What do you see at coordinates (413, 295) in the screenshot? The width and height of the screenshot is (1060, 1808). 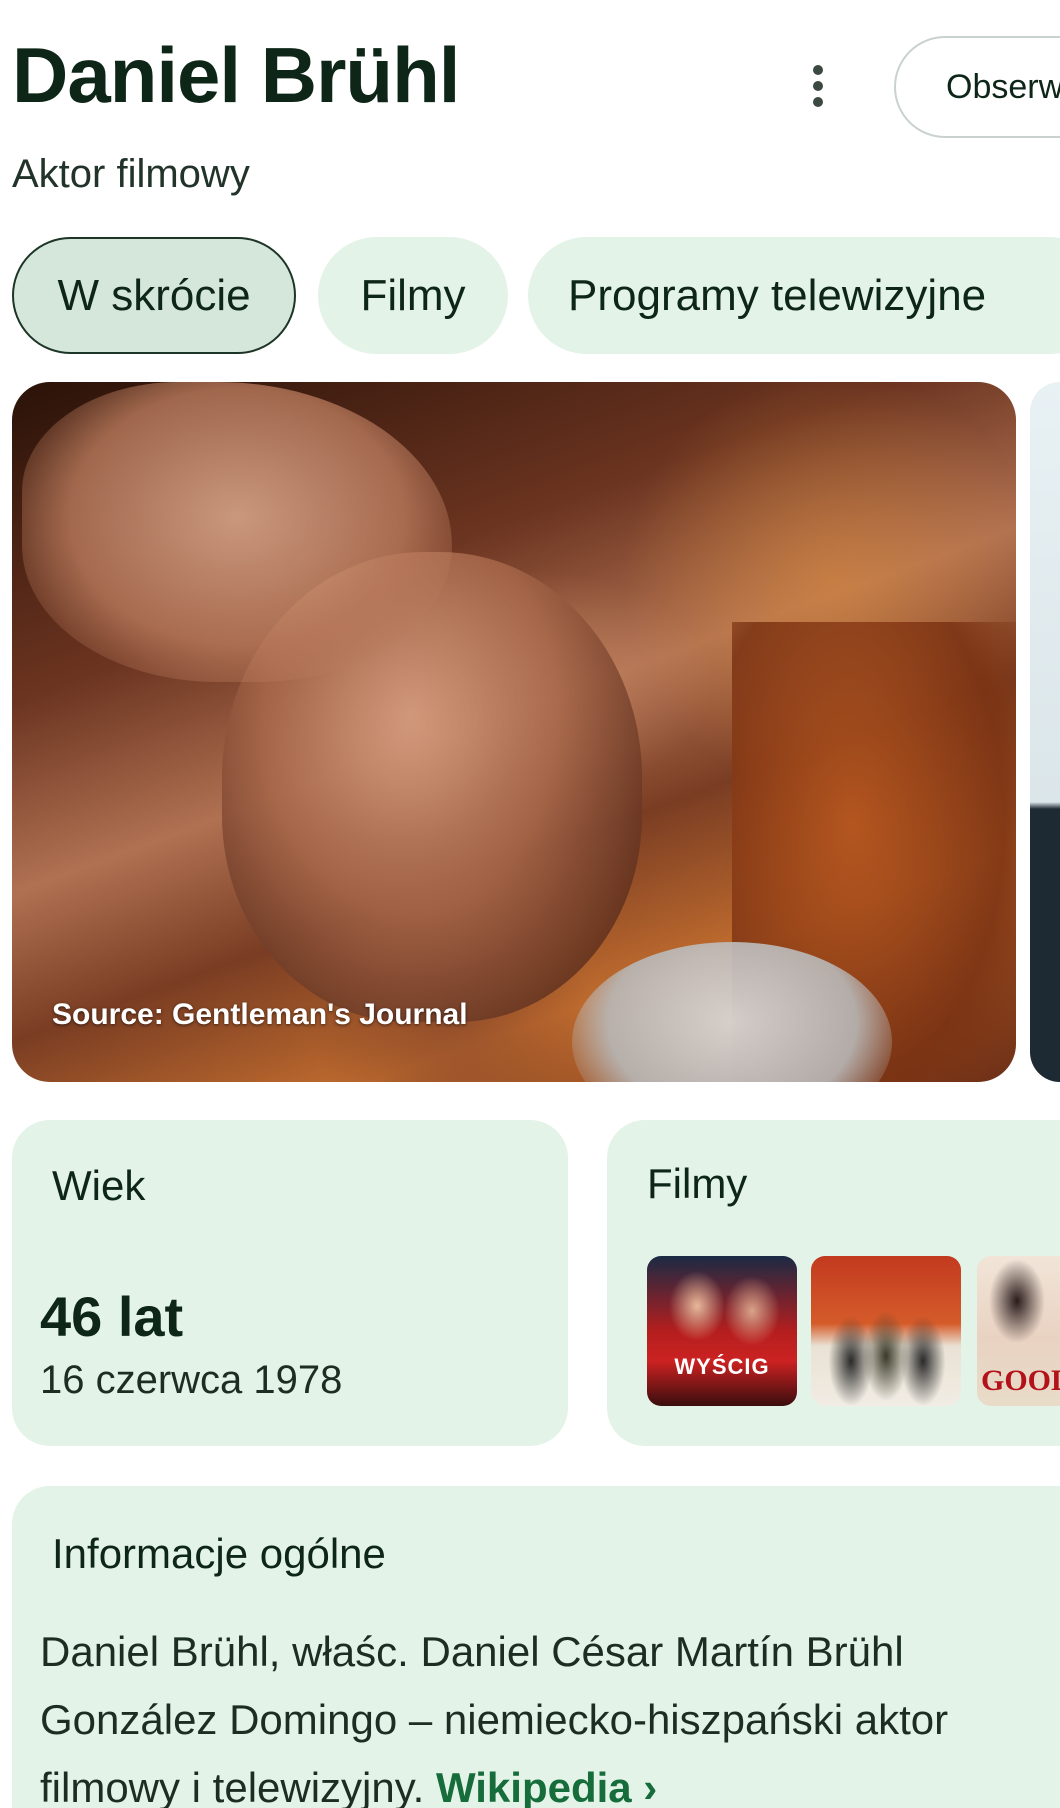 I see `tab-films: Filmy` at bounding box center [413, 295].